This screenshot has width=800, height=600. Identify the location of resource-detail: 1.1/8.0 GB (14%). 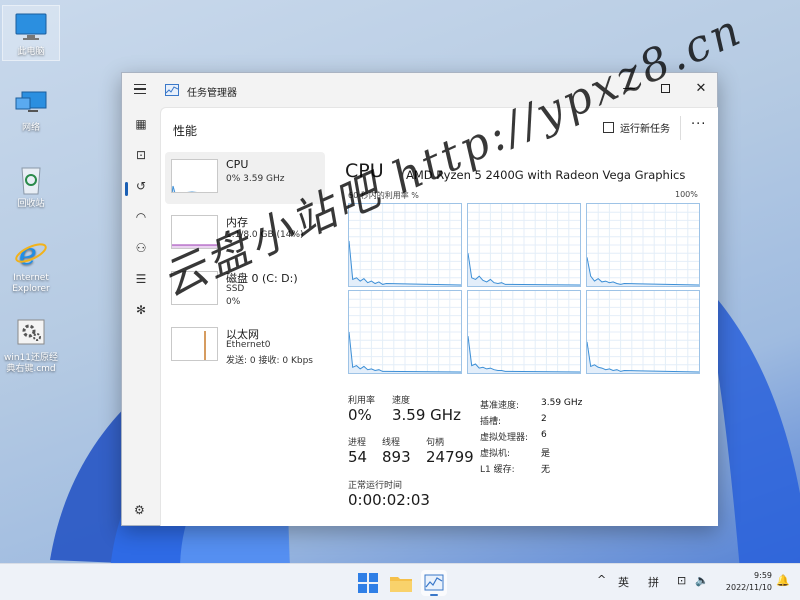
(265, 235).